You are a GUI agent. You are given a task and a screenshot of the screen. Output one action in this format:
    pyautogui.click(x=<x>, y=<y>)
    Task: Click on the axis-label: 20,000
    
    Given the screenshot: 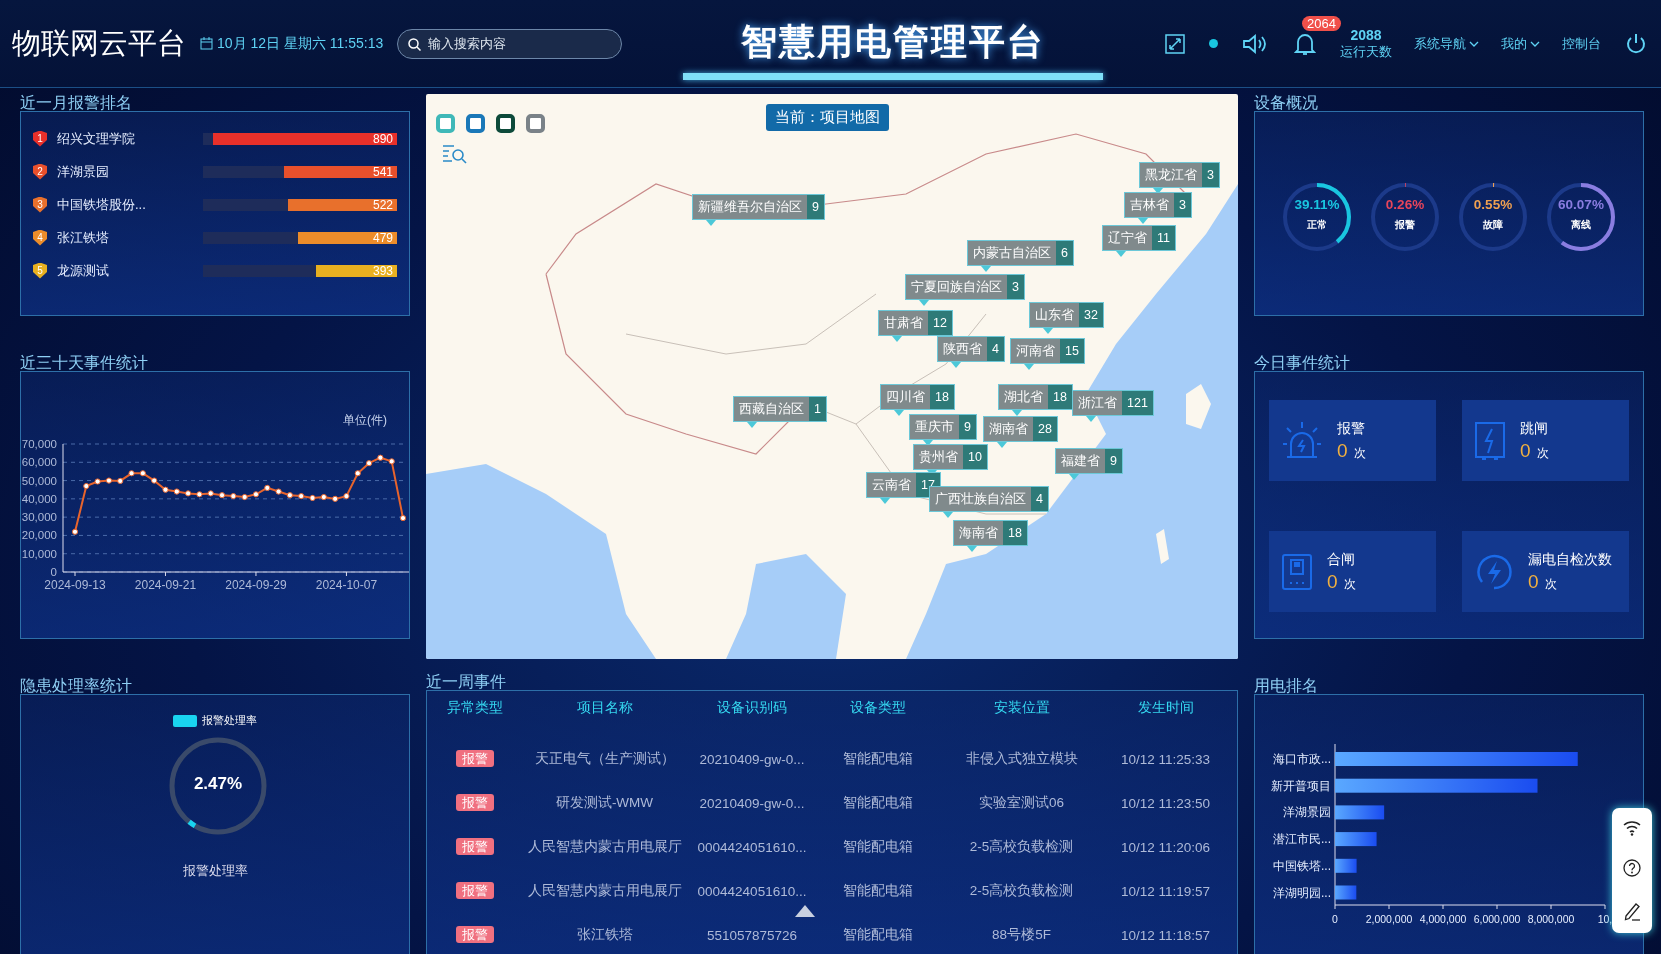 What is the action you would take?
    pyautogui.click(x=39, y=535)
    